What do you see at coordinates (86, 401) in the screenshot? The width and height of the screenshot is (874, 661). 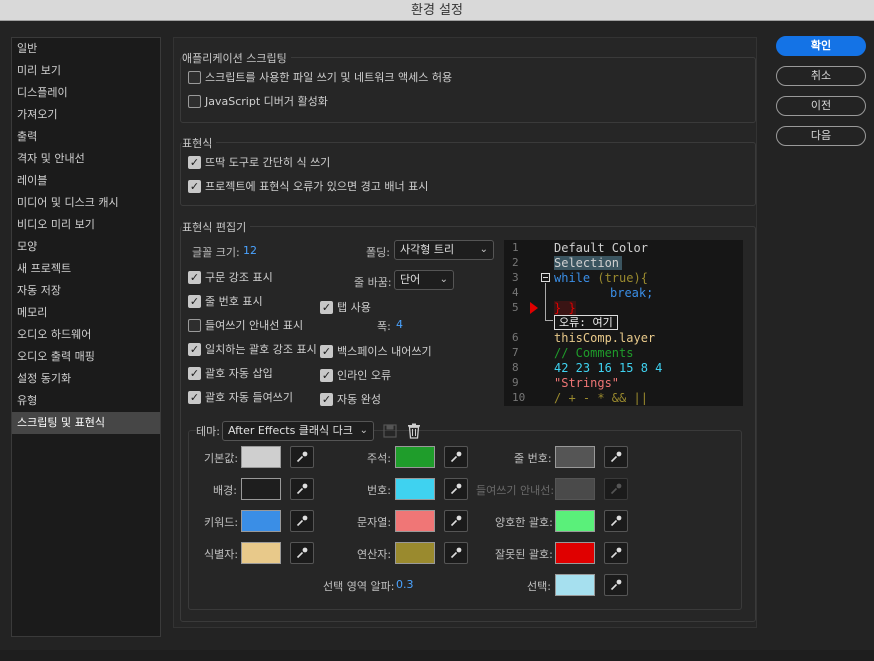 I see `sidebar-item-type: 유형` at bounding box center [86, 401].